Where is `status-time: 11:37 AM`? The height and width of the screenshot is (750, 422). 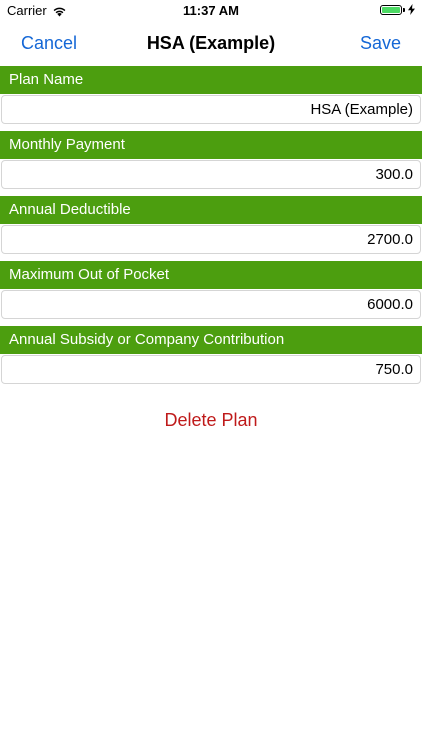 status-time: 11:37 AM is located at coordinates (211, 10).